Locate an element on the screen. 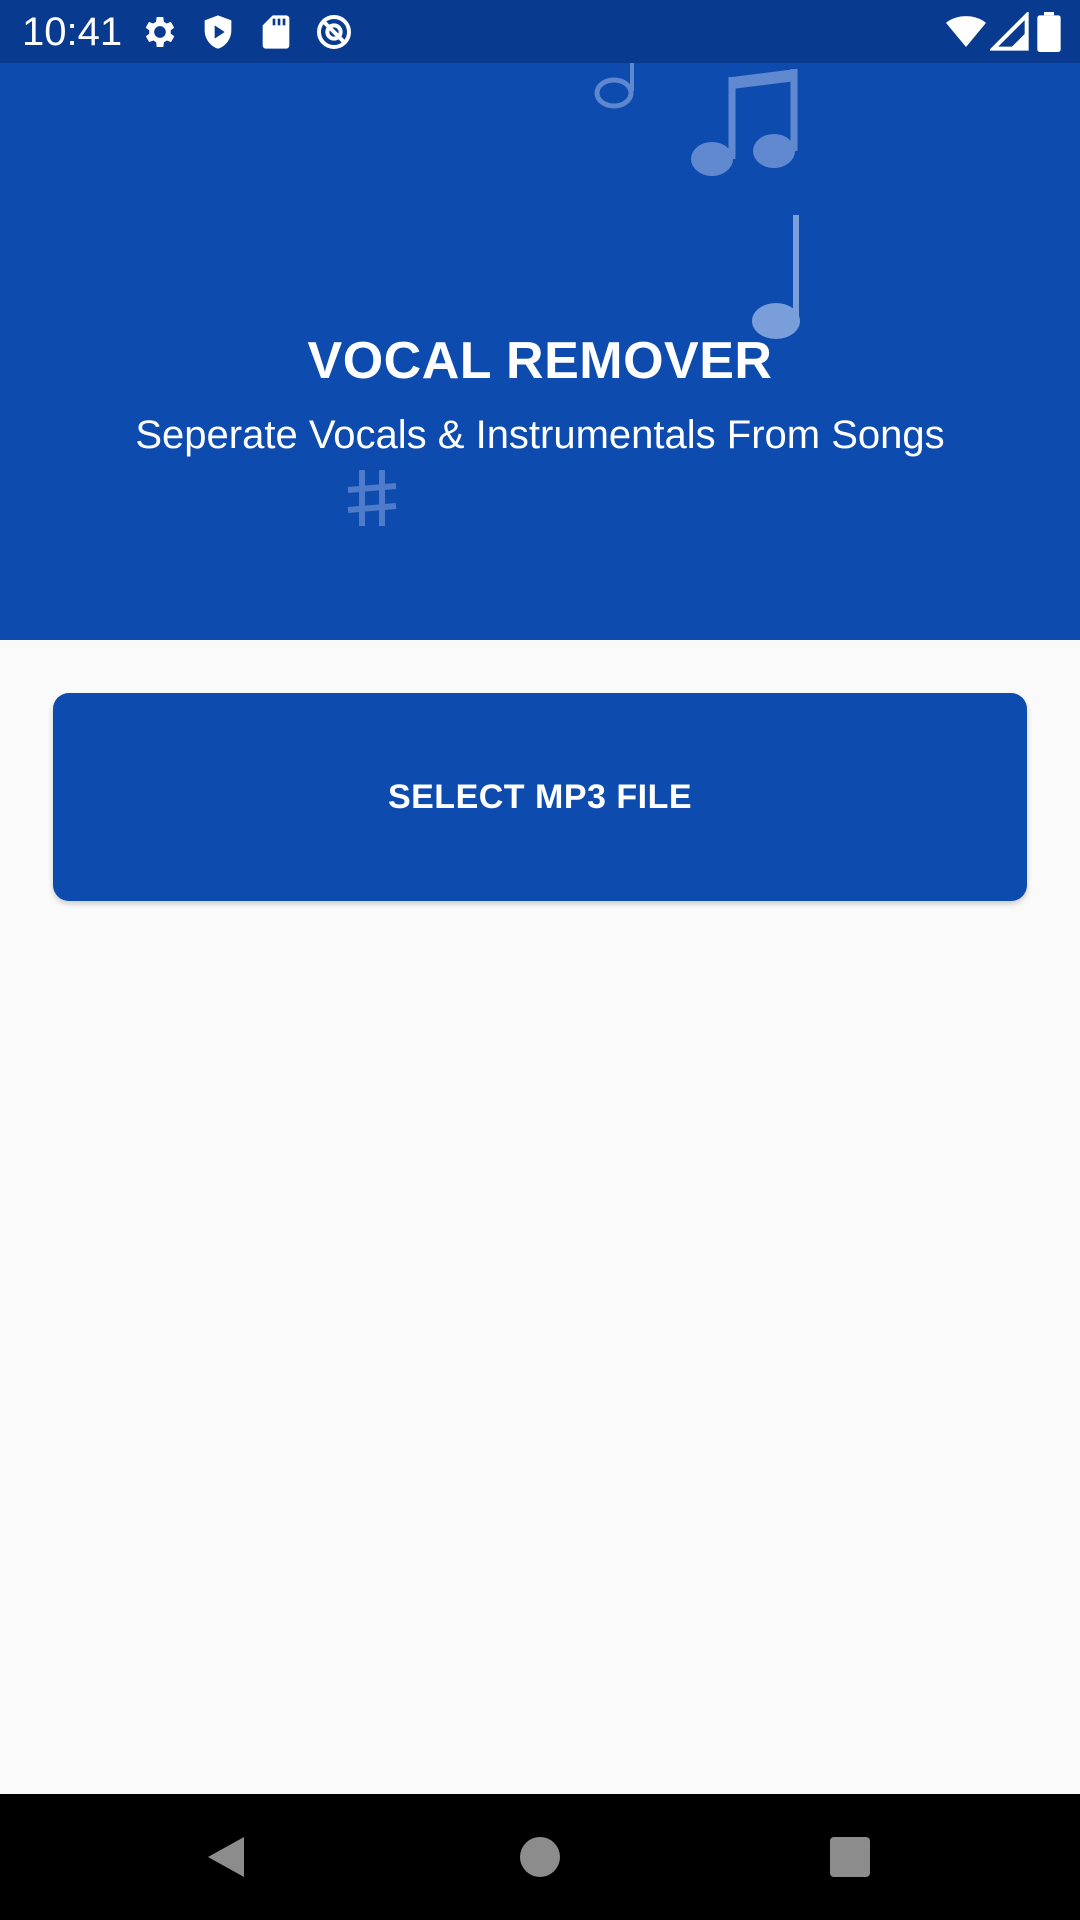 Image resolution: width=1080 pixels, height=1920 pixels. status-time: 10:41 is located at coordinates (72, 32).